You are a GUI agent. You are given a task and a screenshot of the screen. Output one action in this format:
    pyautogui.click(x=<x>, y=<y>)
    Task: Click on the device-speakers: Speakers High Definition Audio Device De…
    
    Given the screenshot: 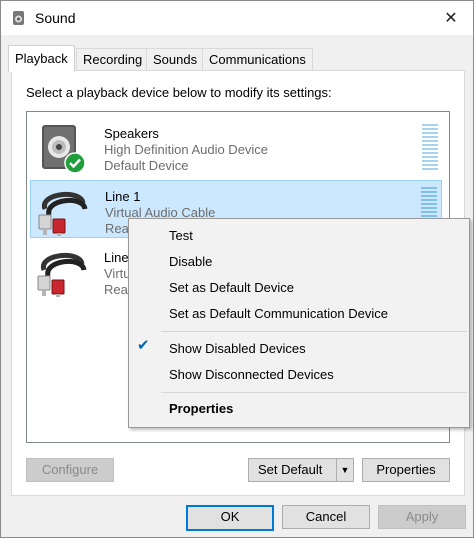 What is the action you would take?
    pyautogui.click(x=236, y=147)
    